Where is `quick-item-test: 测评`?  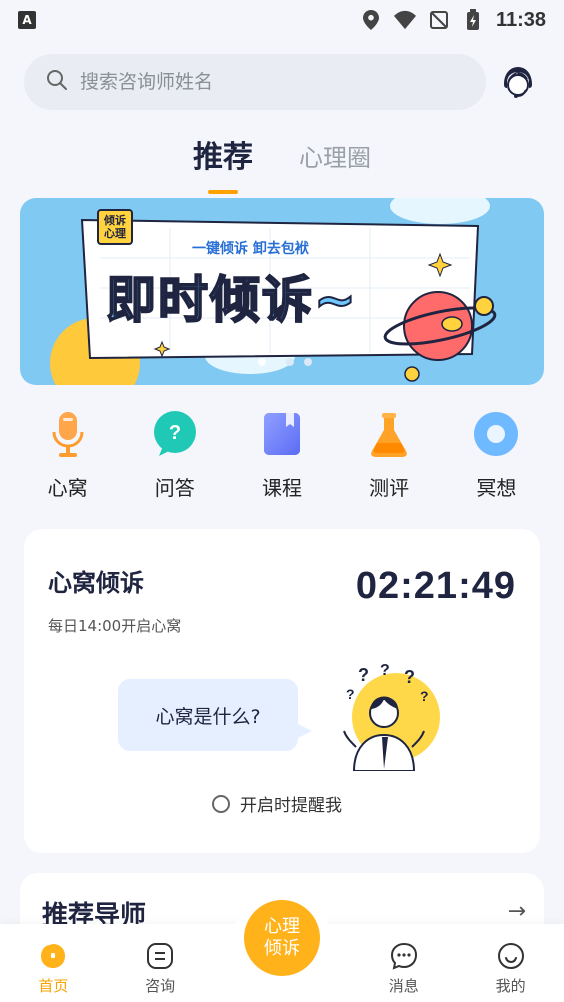 quick-item-test: 测评 is located at coordinates (389, 455).